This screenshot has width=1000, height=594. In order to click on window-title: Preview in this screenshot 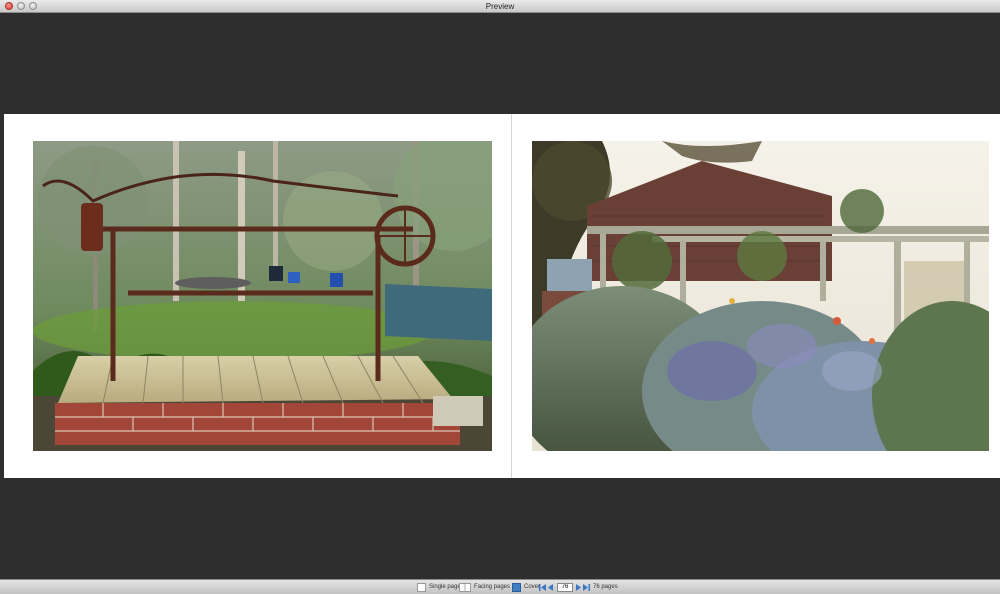, I will do `click(500, 6)`.